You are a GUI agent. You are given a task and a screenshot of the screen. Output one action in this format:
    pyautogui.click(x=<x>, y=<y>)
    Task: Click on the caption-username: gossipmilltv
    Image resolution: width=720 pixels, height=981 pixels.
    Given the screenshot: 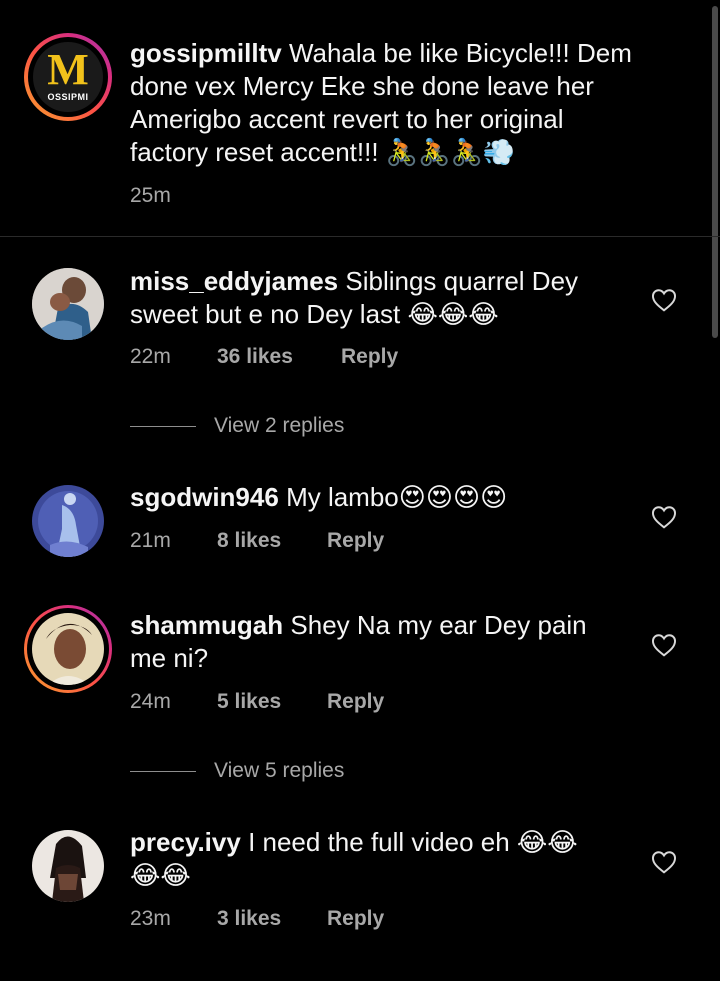 What is the action you would take?
    pyautogui.click(x=206, y=53)
    